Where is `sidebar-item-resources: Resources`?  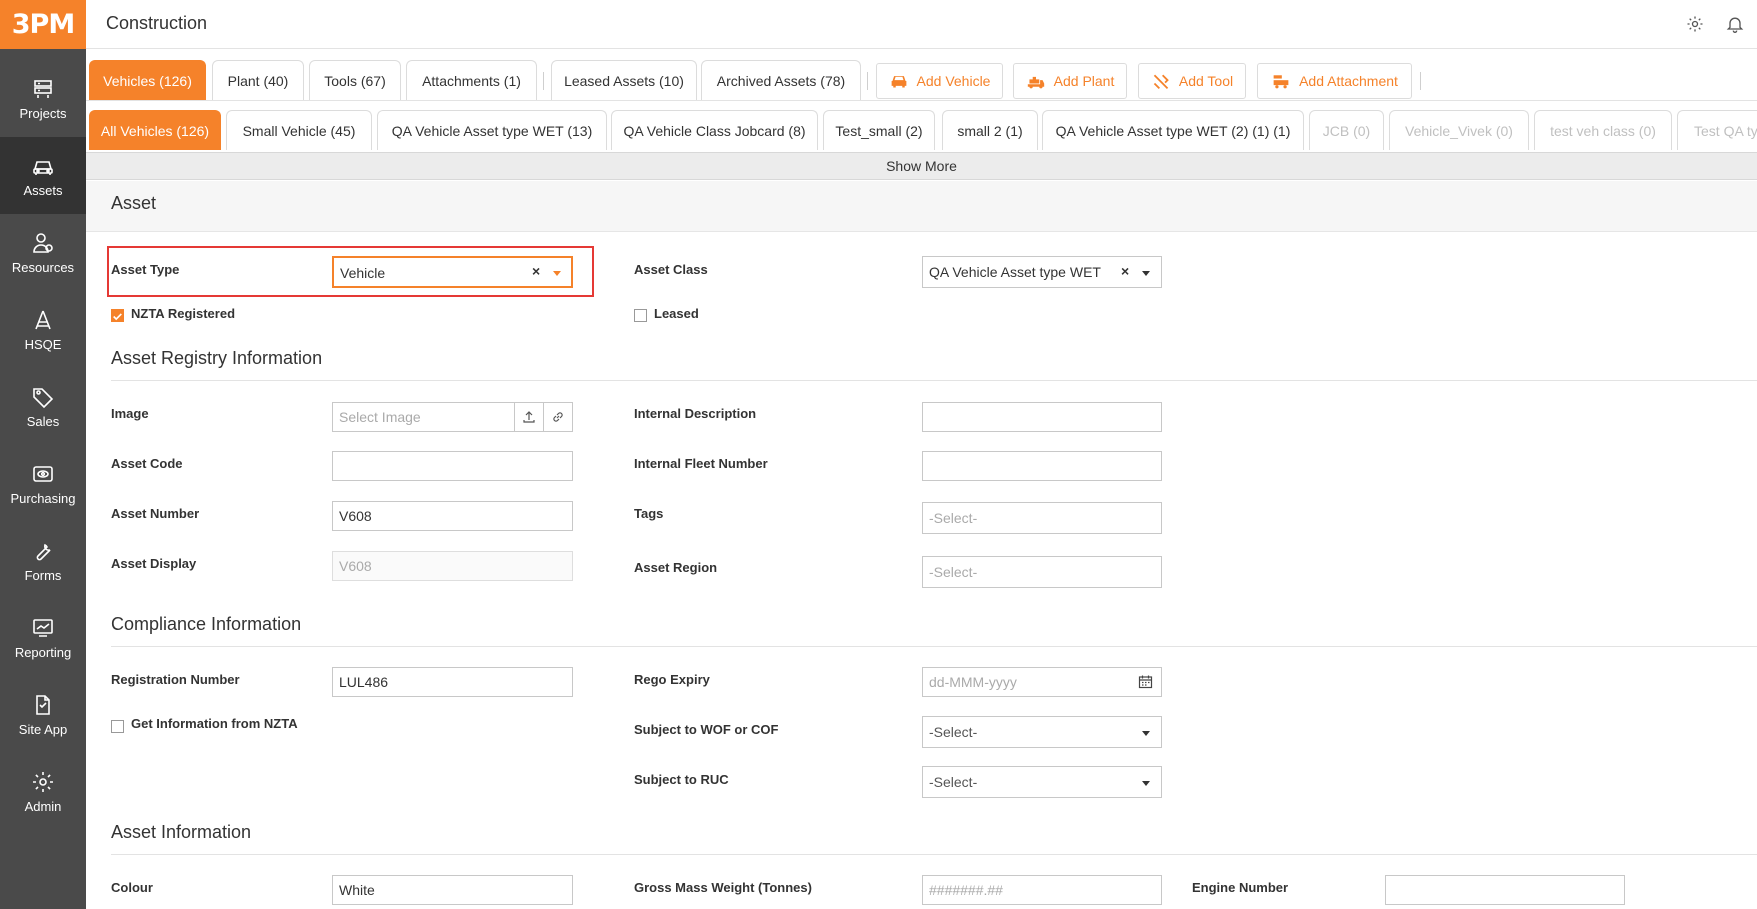
sidebar-item-resources: Resources is located at coordinates (43, 252).